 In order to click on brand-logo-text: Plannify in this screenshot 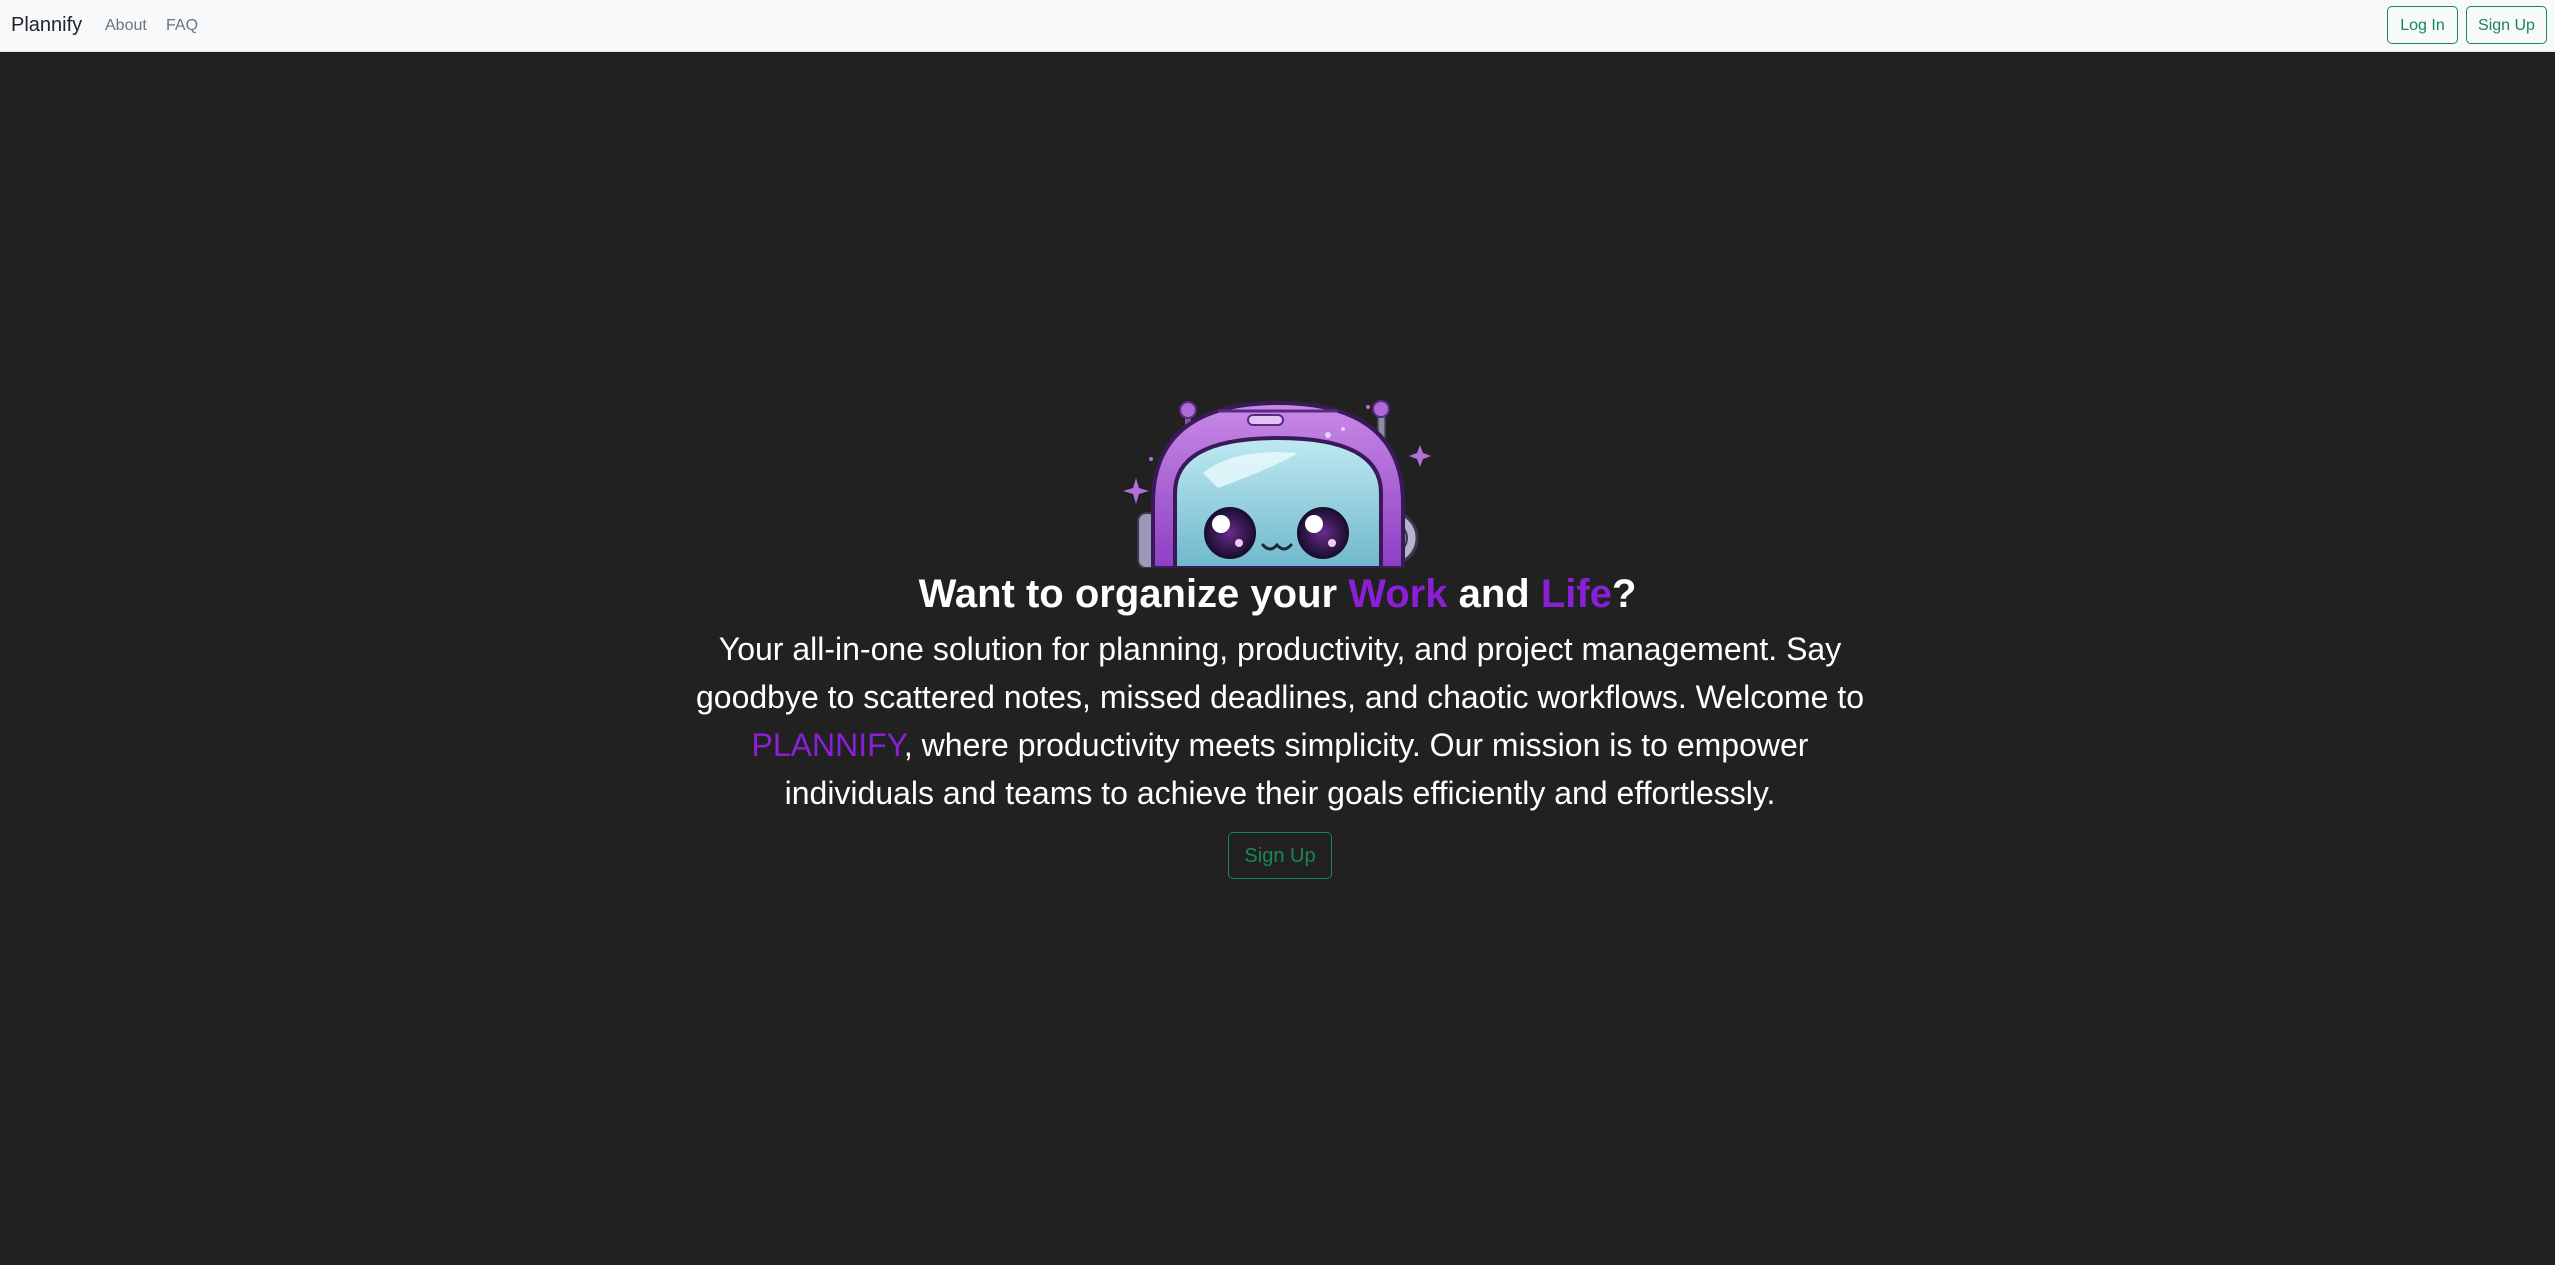, I will do `click(46, 25)`.